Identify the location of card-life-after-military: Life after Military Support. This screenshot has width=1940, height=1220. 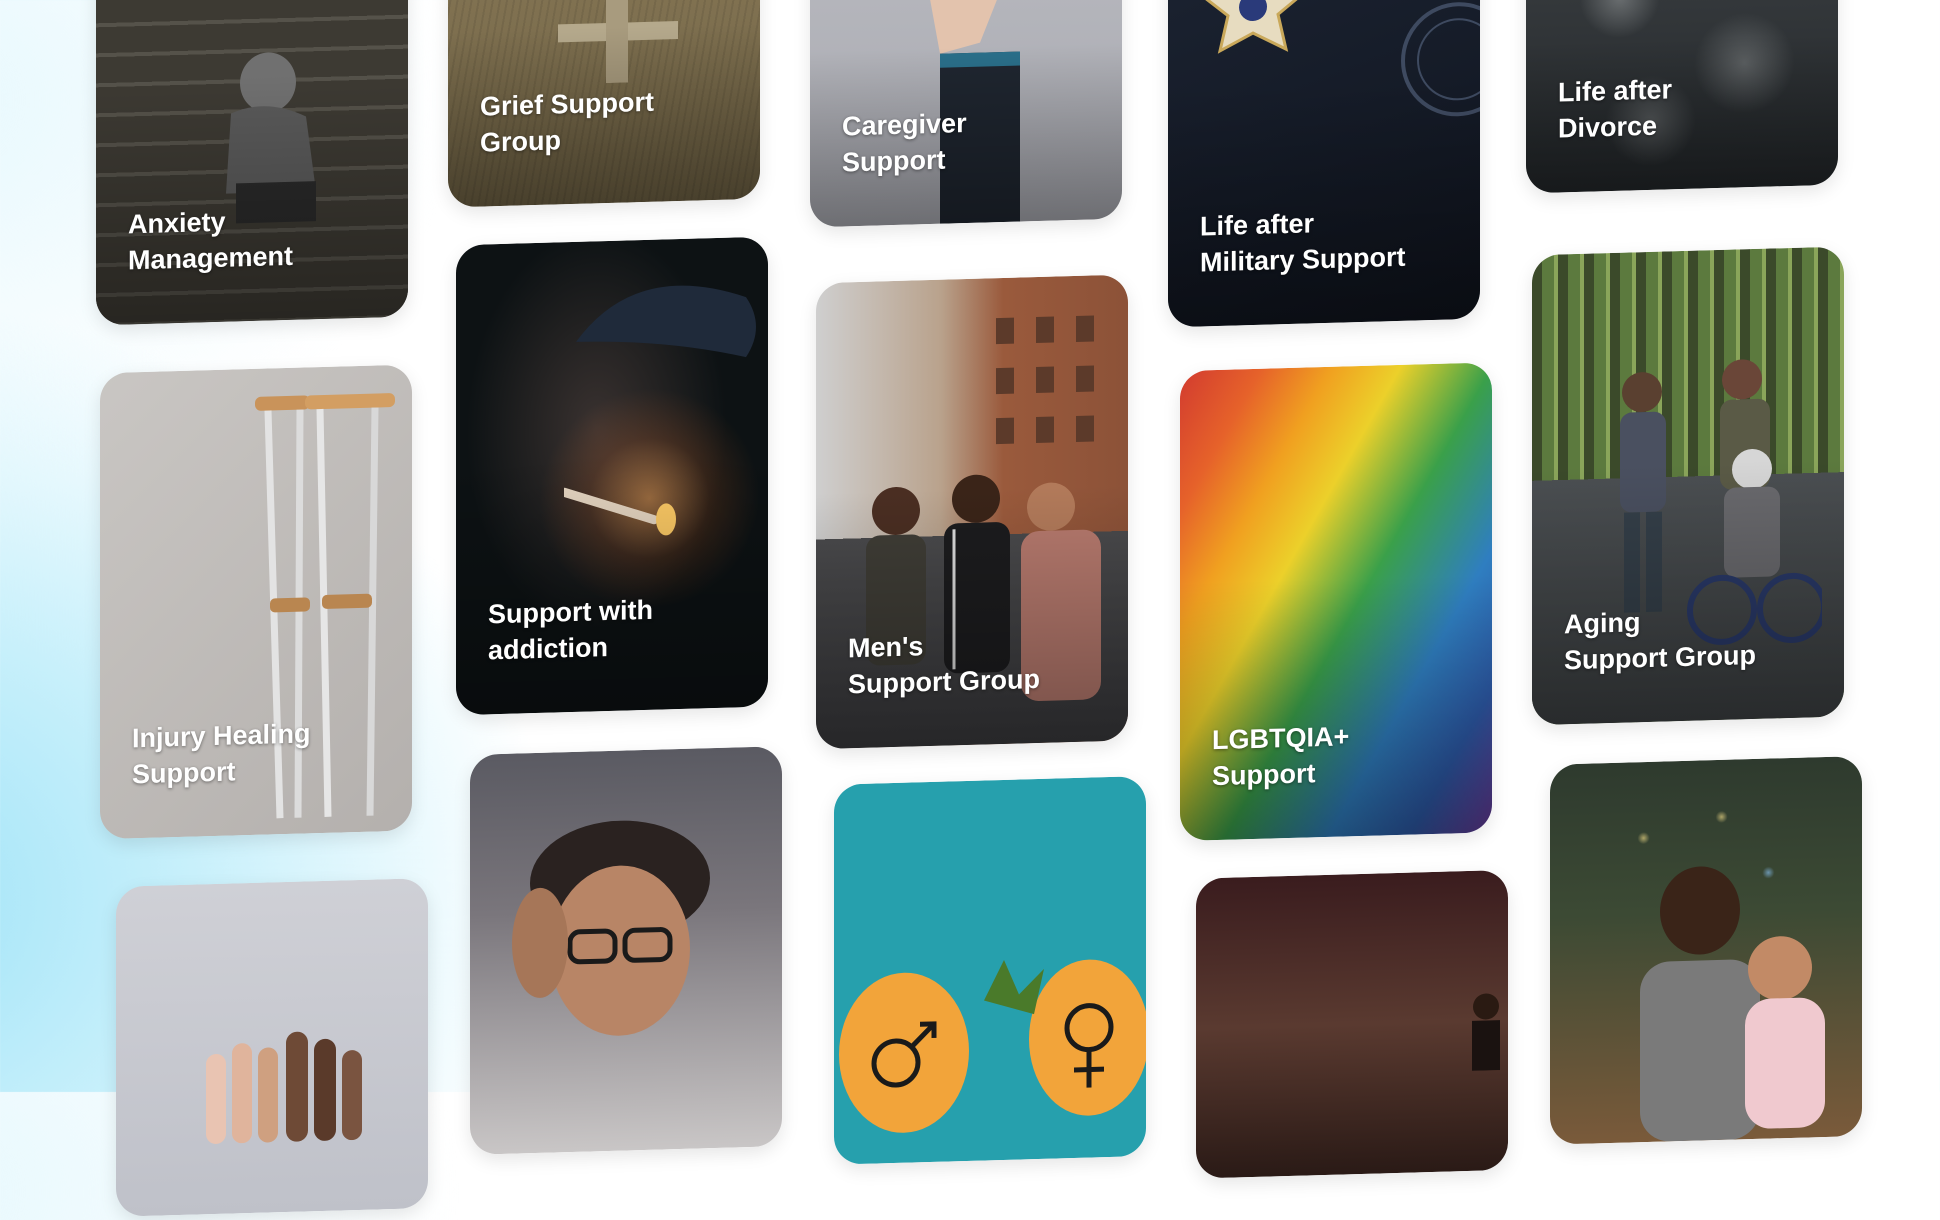
(1324, 164).